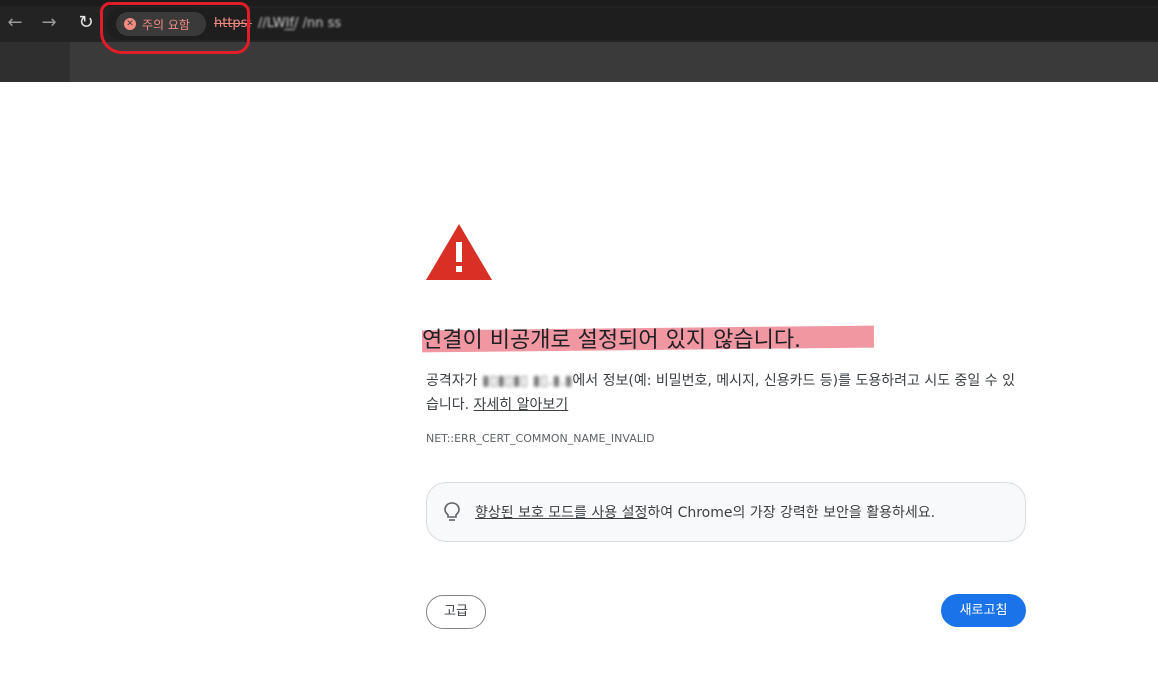 This screenshot has height=677, width=1158. Describe the element at coordinates (527, 381) in the screenshot. I see `host-name: ▮▯▮▯▮▯ ▮▯.▮.▮` at that location.